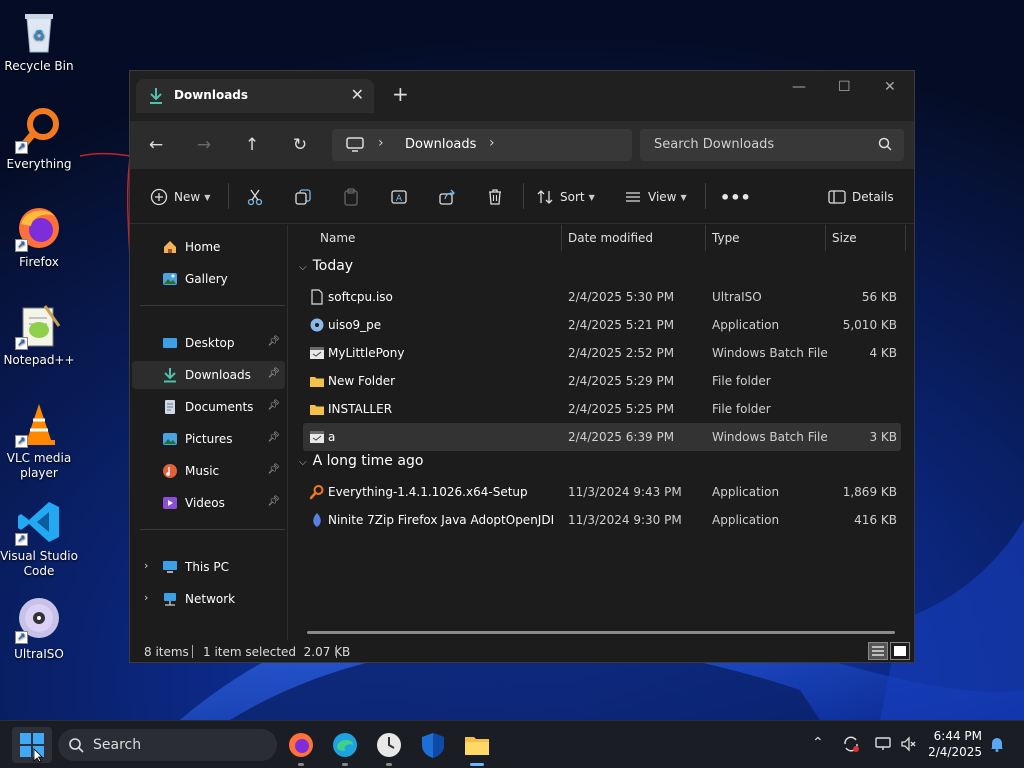 The height and width of the screenshot is (768, 1024). Describe the element at coordinates (156, 145) in the screenshot. I see `back-arrow-icon: ←` at that location.